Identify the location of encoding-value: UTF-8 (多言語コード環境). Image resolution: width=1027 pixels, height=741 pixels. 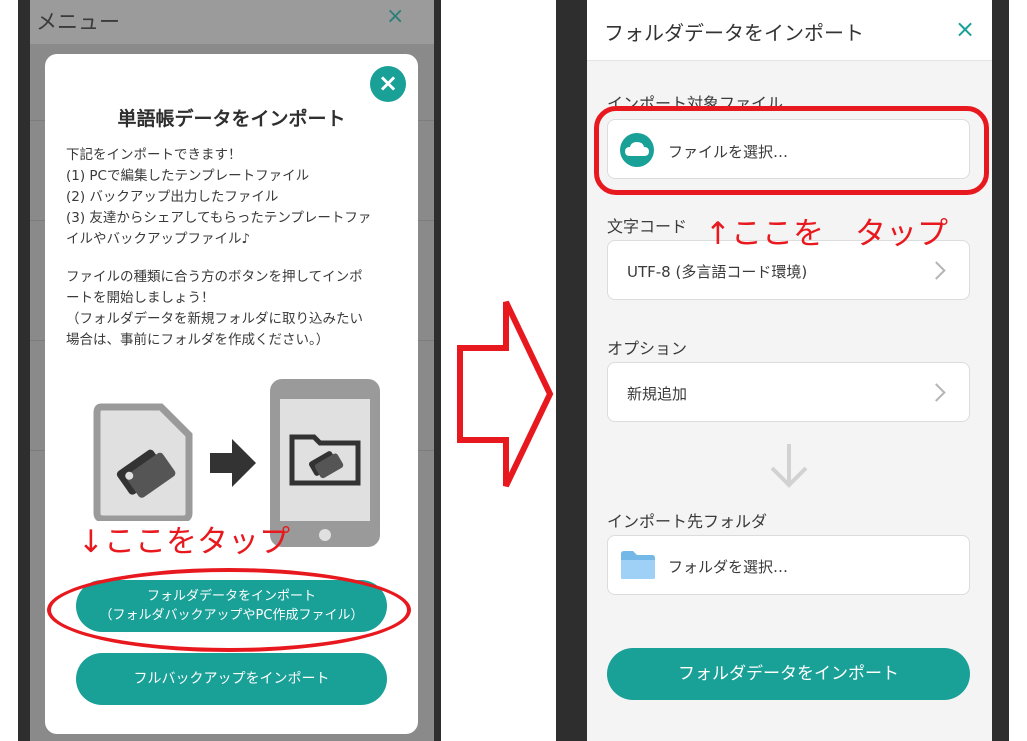
(717, 272).